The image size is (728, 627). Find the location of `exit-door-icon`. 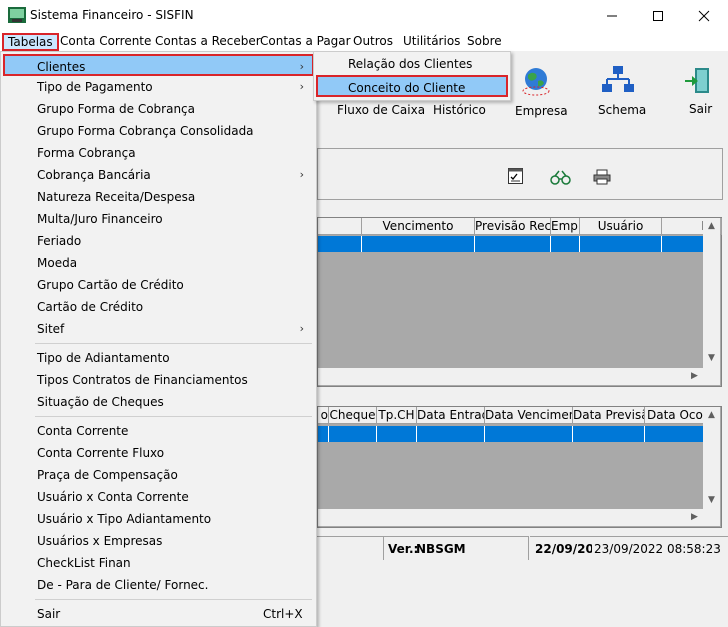

exit-door-icon is located at coordinates (697, 80).